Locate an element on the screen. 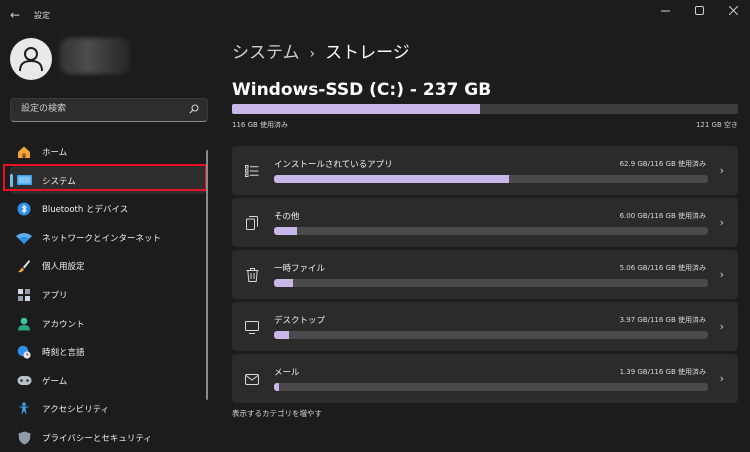 This screenshot has height=452, width=750. window-title: 設定 is located at coordinates (42, 15).